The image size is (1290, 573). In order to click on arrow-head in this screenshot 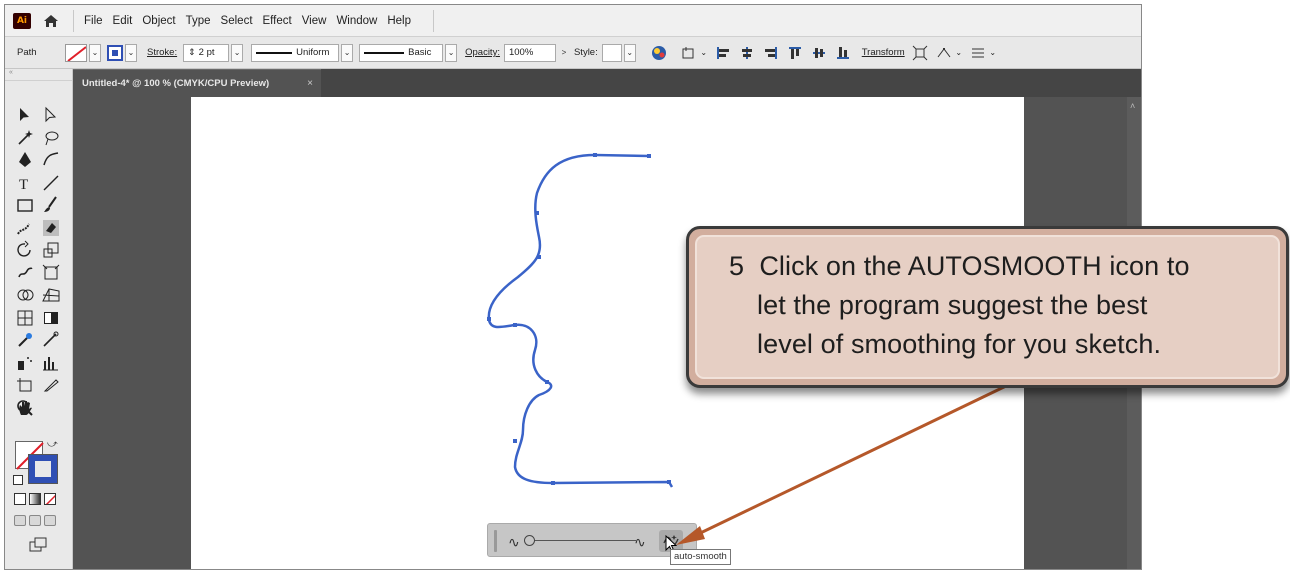, I will do `click(690, 535)`.